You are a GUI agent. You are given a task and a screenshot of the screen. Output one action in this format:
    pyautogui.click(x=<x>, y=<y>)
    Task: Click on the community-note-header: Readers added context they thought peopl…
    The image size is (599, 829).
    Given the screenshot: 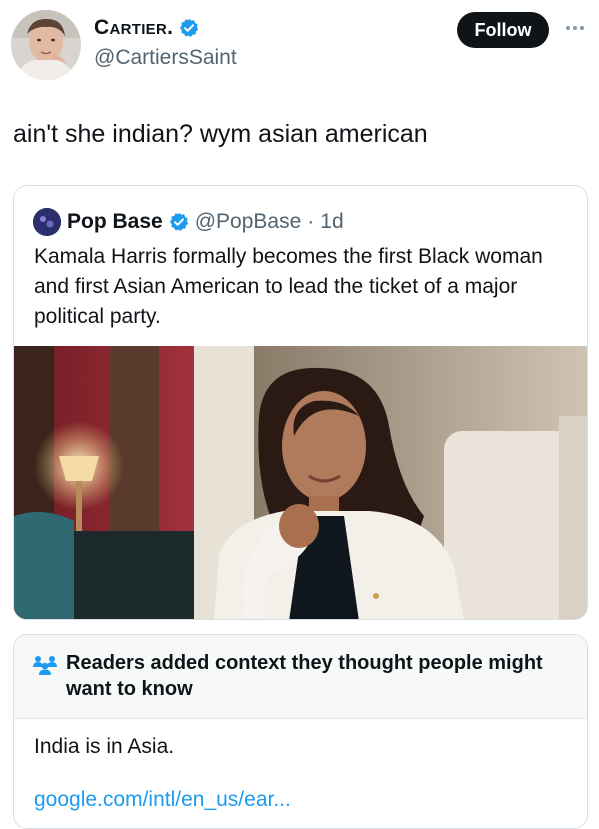 What is the action you would take?
    pyautogui.click(x=300, y=677)
    